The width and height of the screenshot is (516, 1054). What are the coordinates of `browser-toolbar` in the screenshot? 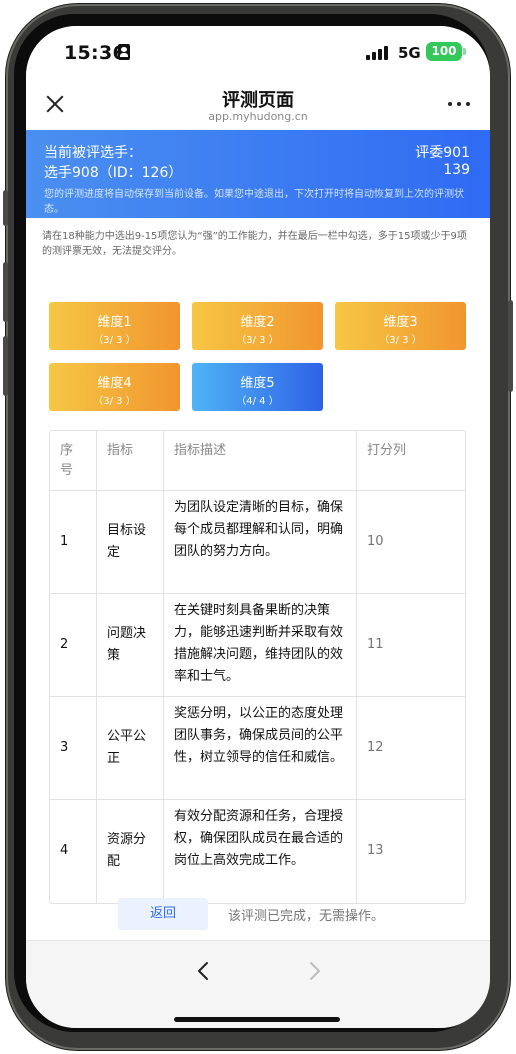 It's located at (258, 984).